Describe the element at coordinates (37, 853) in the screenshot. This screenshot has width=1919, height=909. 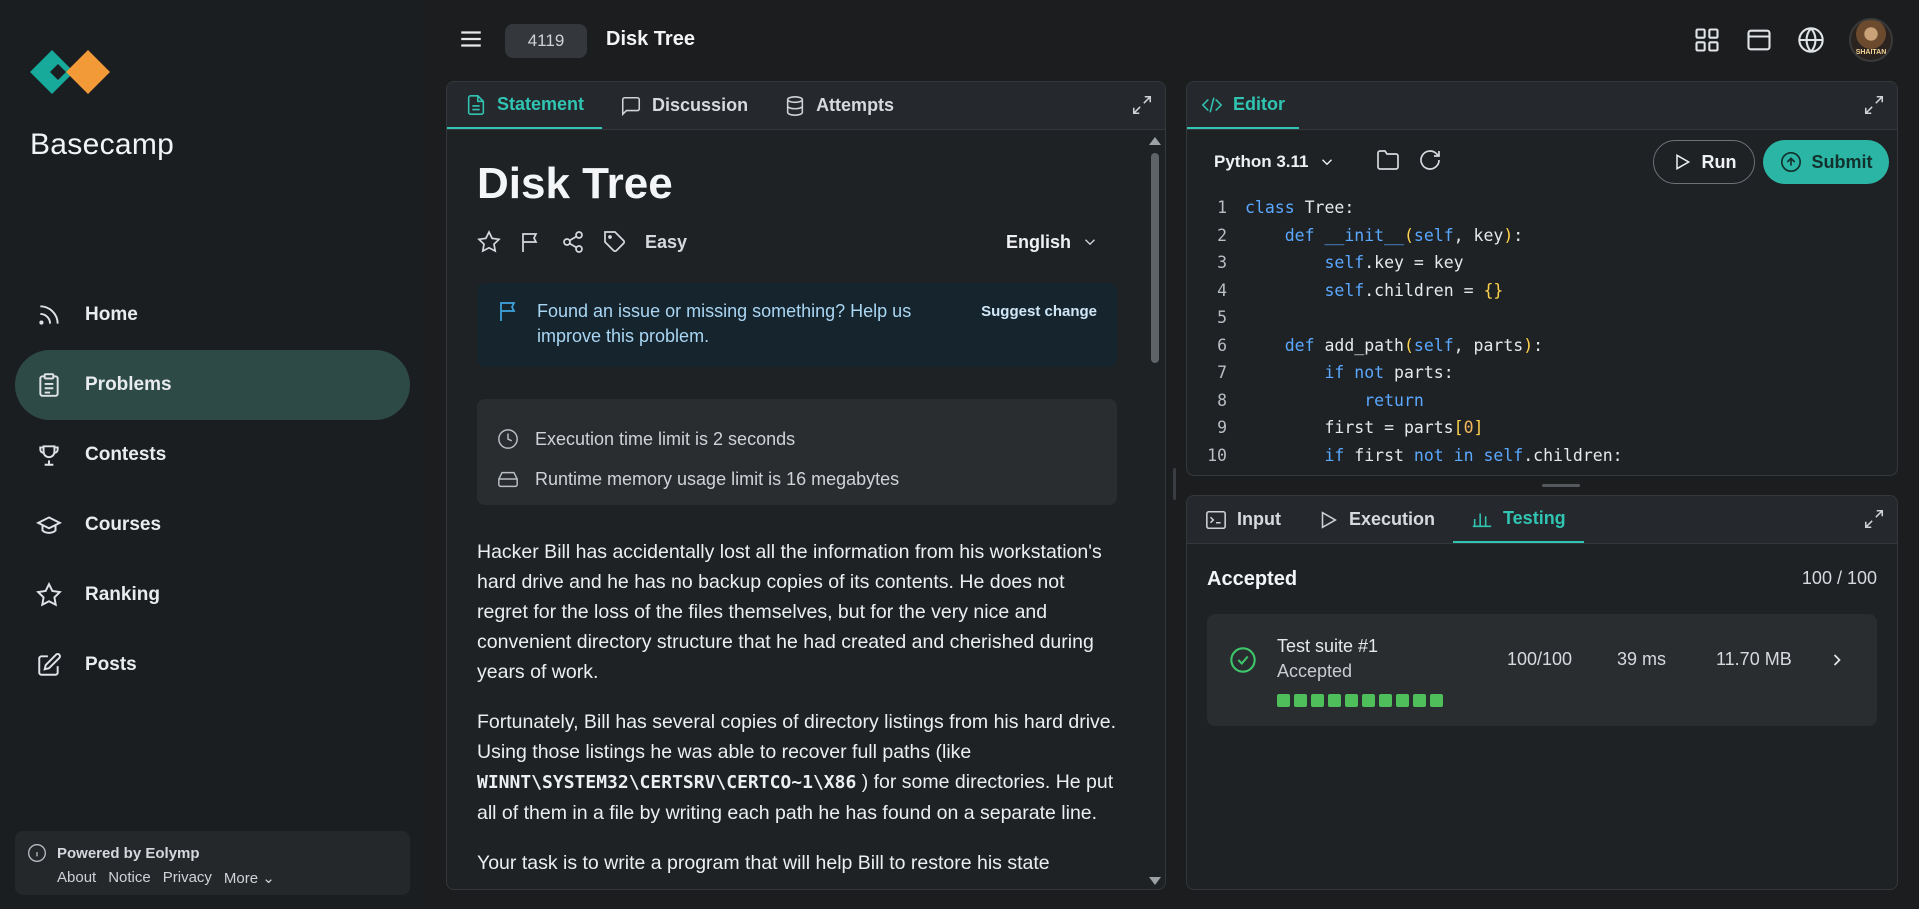
I see `info-icon` at that location.